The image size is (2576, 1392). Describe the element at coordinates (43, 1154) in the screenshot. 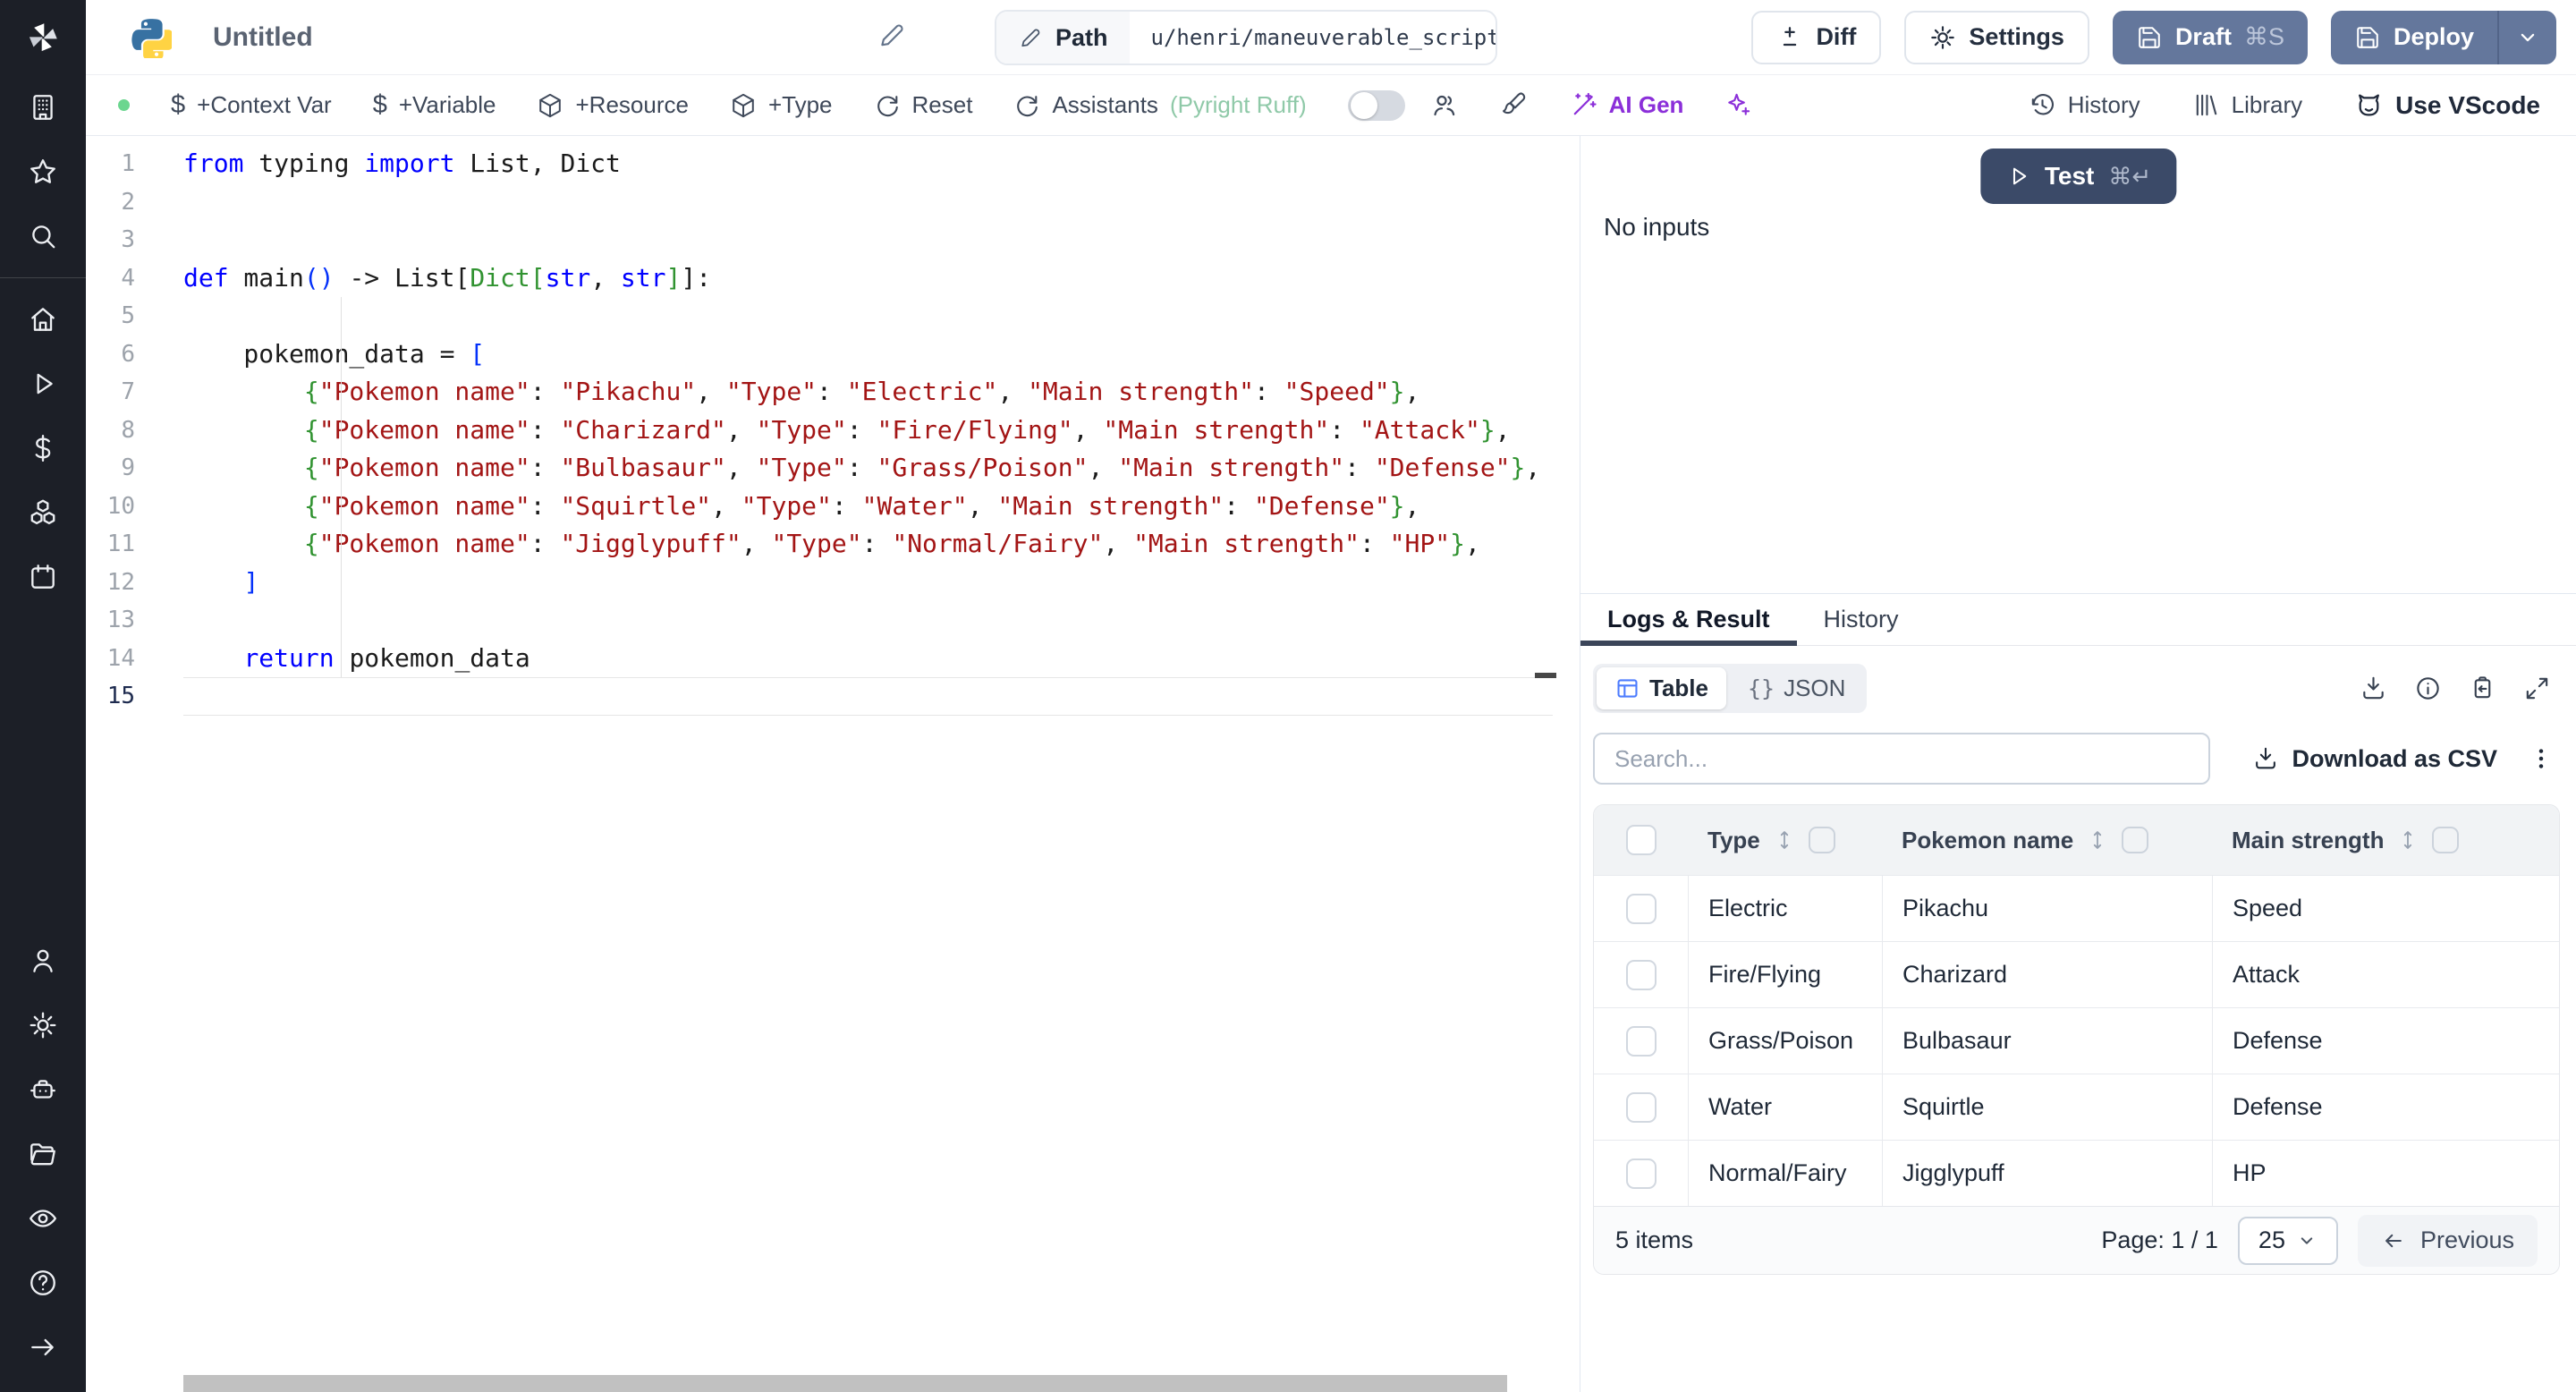

I see `sidebar-item-folders` at that location.